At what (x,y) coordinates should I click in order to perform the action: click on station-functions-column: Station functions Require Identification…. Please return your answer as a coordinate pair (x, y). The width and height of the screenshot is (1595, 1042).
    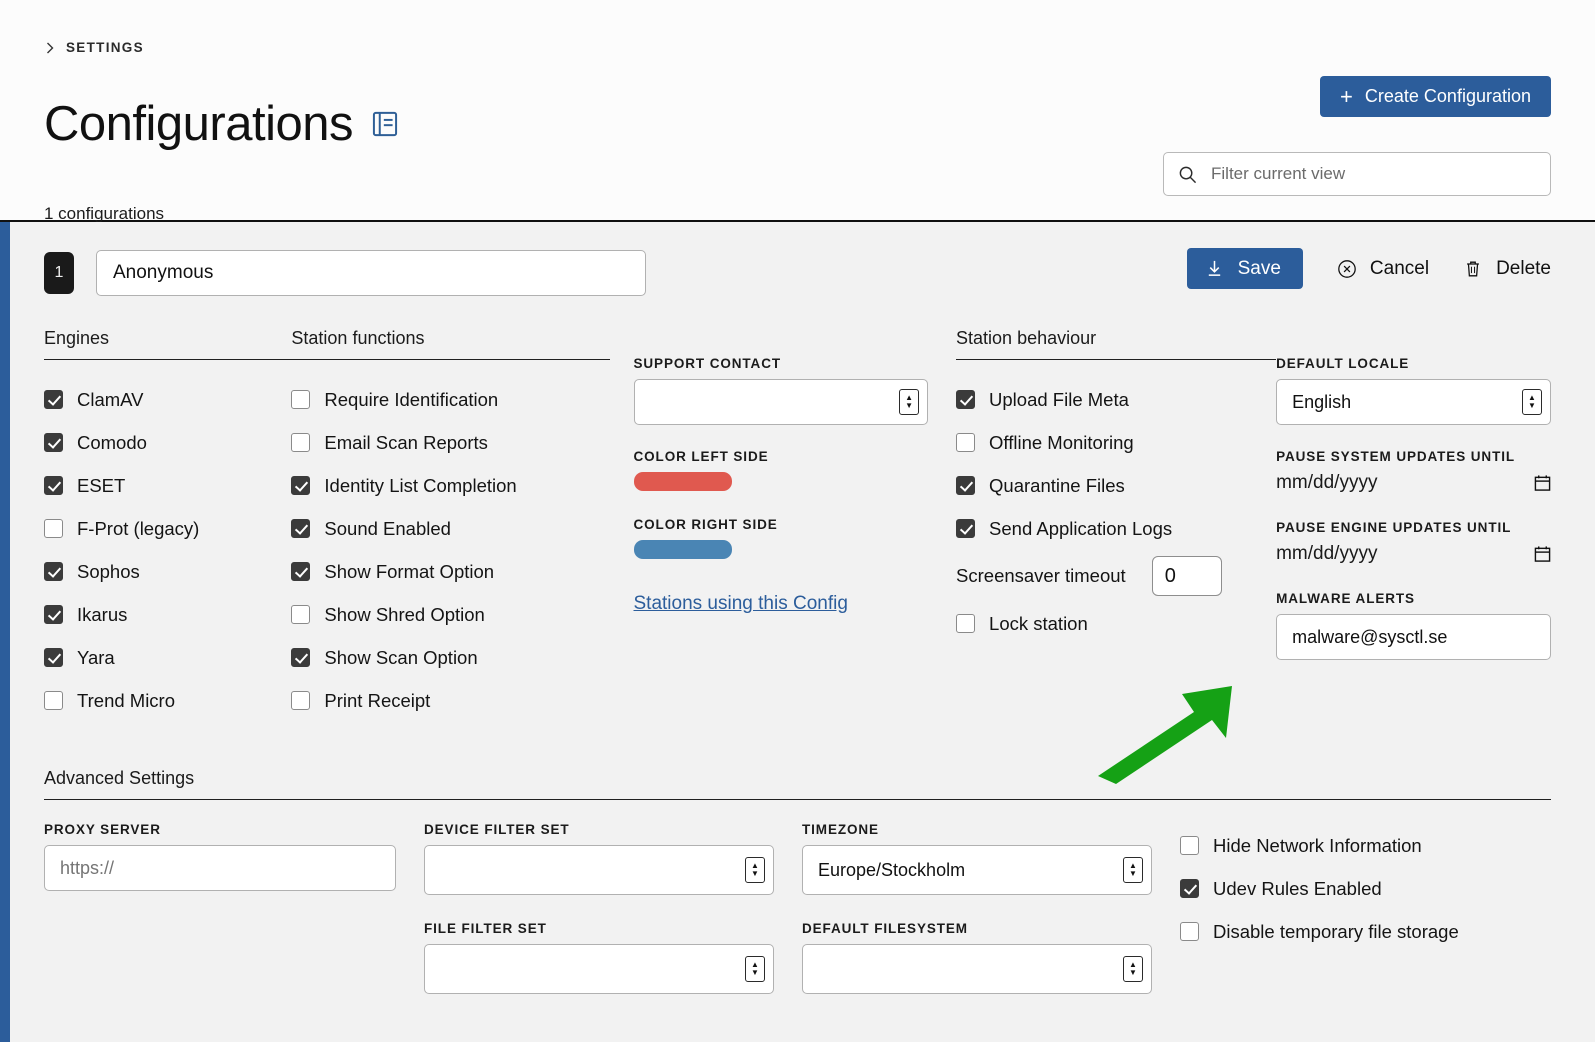
    Looking at the image, I should click on (450, 525).